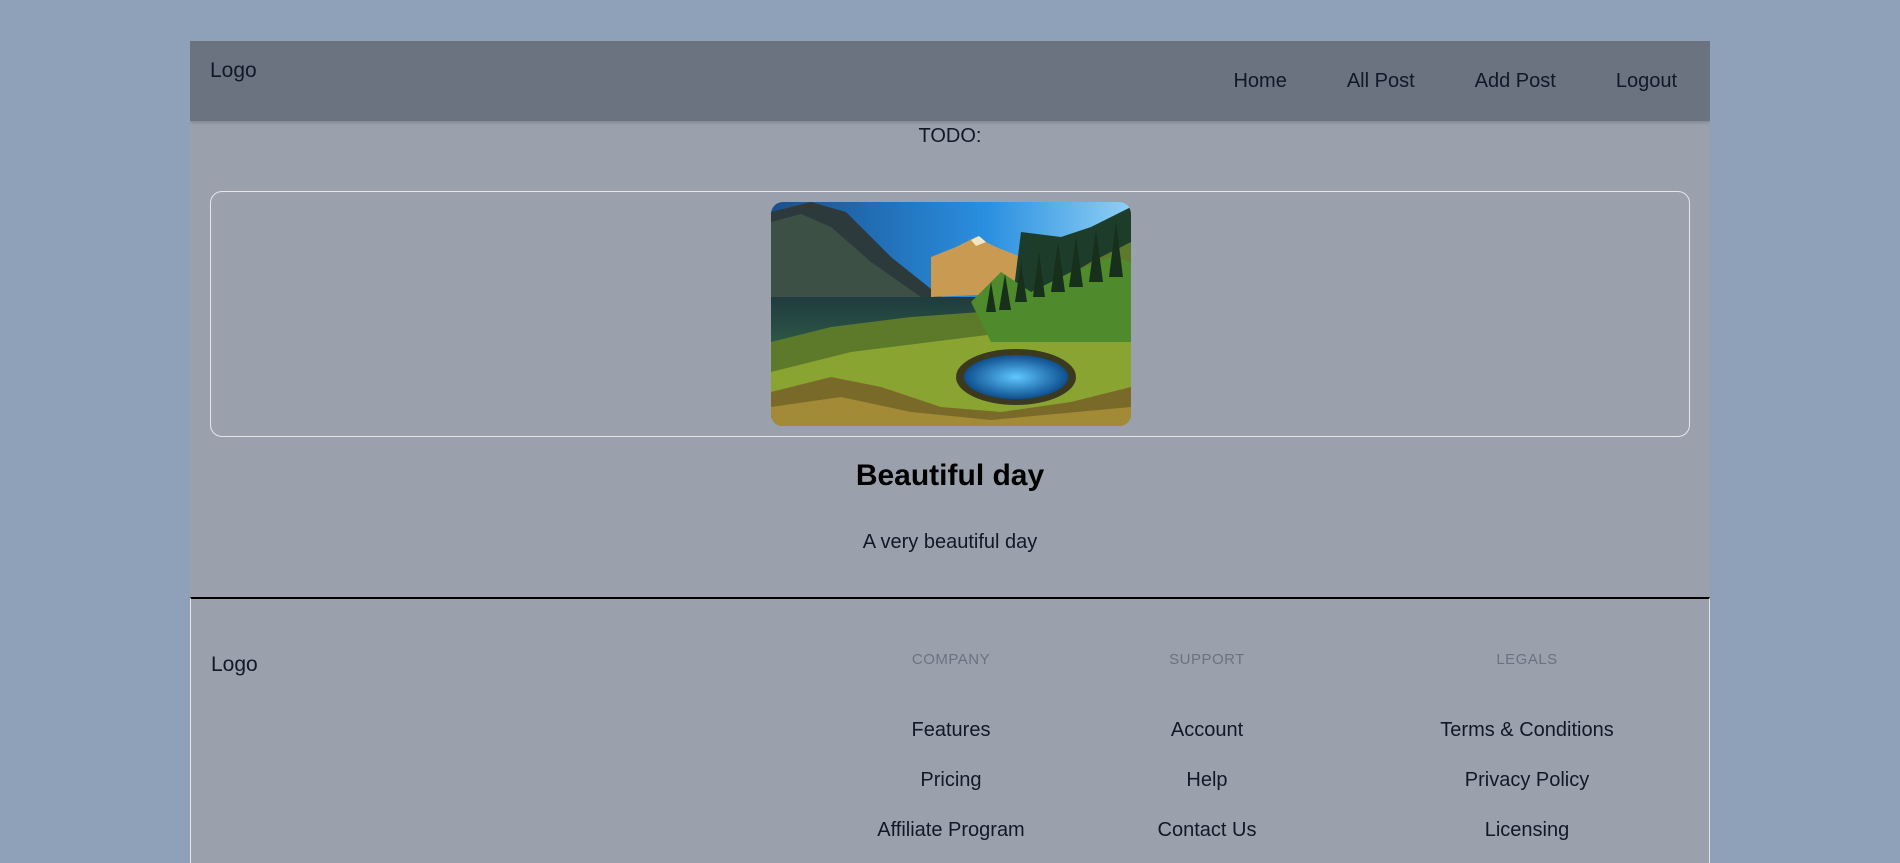  What do you see at coordinates (1527, 659) in the screenshot?
I see `footer-column-title: LEGALS` at bounding box center [1527, 659].